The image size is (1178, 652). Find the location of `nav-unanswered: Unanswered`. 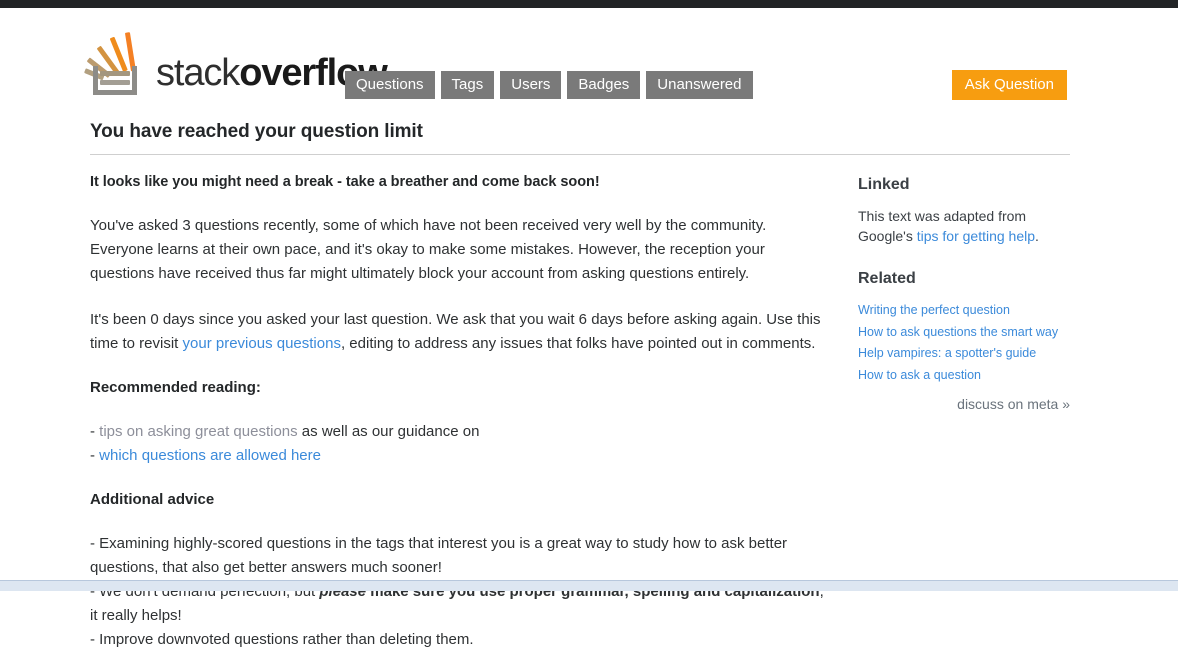

nav-unanswered: Unanswered is located at coordinates (699, 85).